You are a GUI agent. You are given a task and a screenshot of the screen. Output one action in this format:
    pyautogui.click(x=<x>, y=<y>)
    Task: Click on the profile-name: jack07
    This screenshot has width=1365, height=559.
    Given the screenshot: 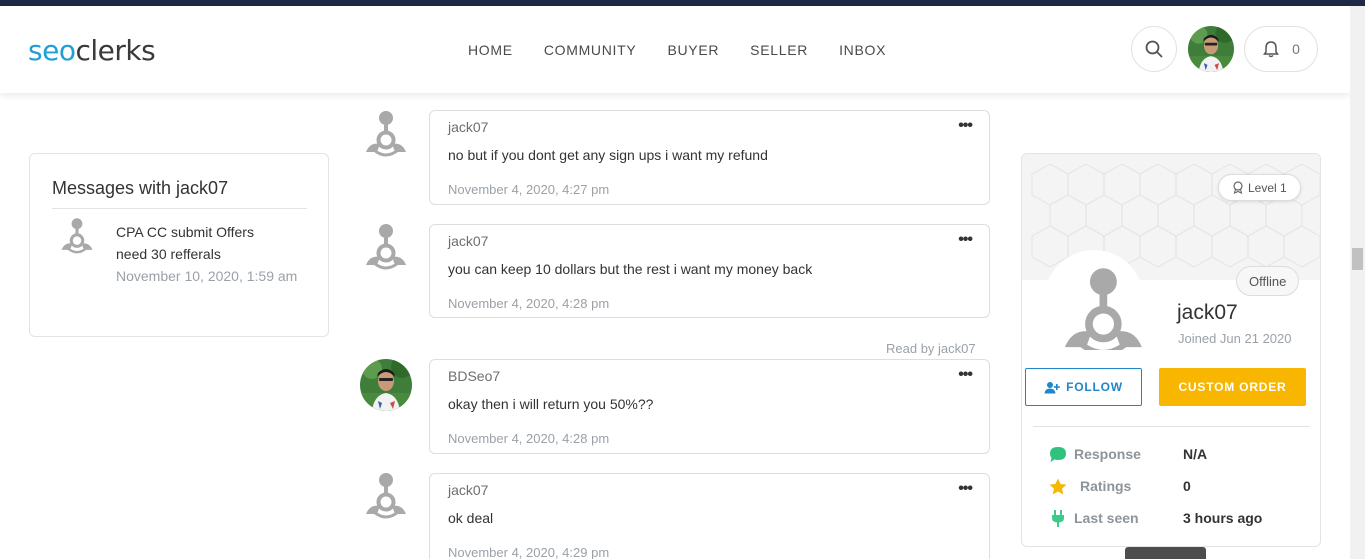 What is the action you would take?
    pyautogui.click(x=1207, y=313)
    